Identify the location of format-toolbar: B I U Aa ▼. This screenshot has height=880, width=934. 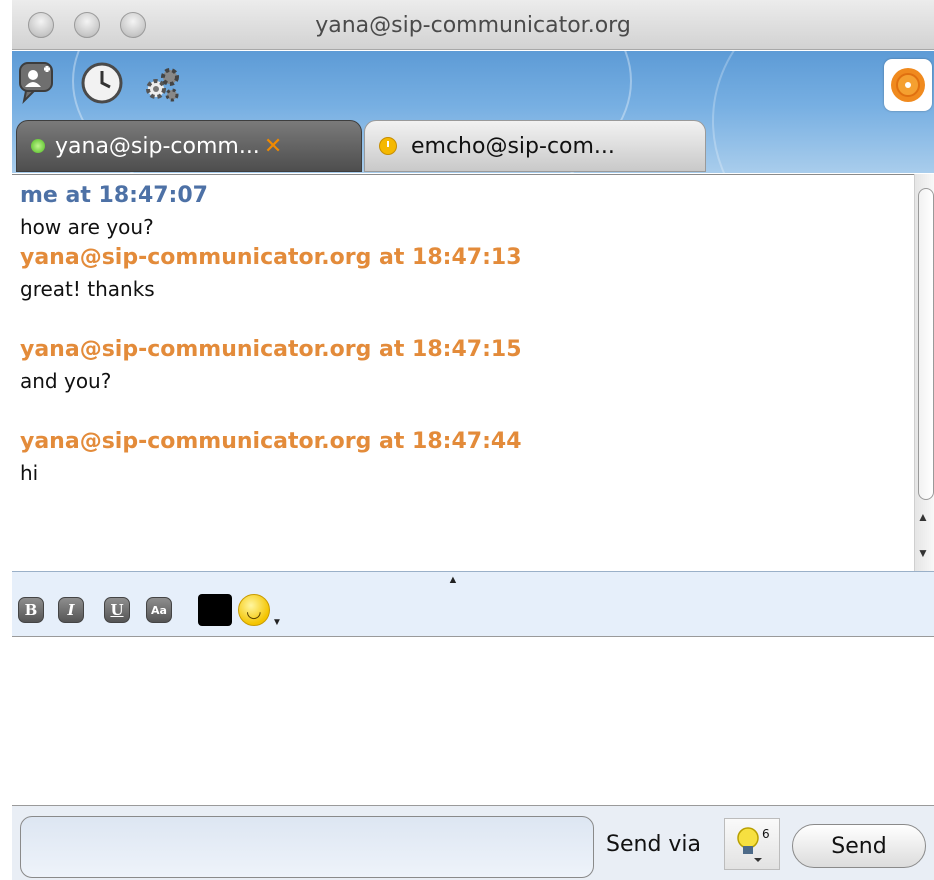
(473, 611).